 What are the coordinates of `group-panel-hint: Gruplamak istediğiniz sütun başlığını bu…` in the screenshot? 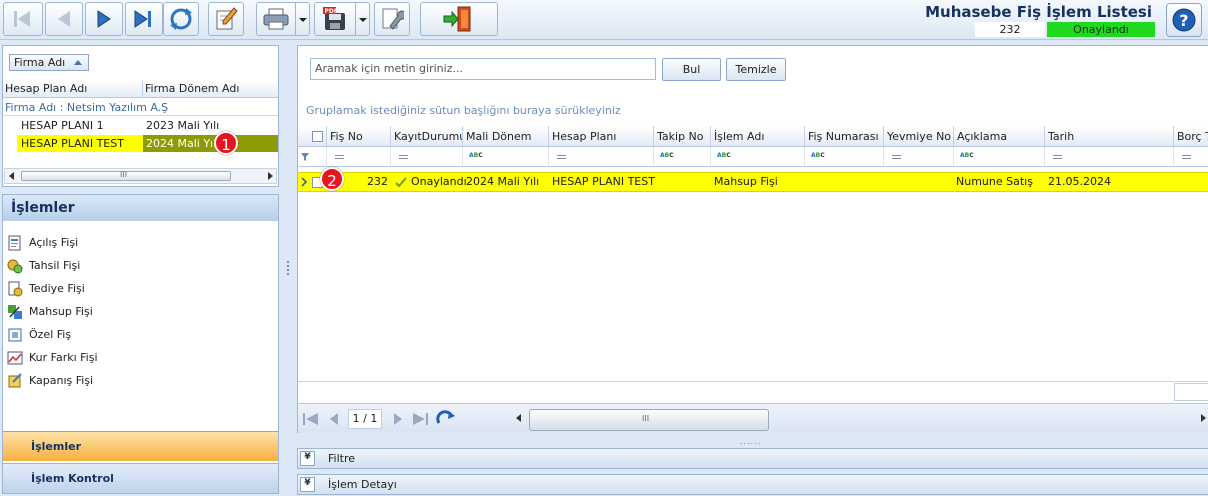 It's located at (463, 110).